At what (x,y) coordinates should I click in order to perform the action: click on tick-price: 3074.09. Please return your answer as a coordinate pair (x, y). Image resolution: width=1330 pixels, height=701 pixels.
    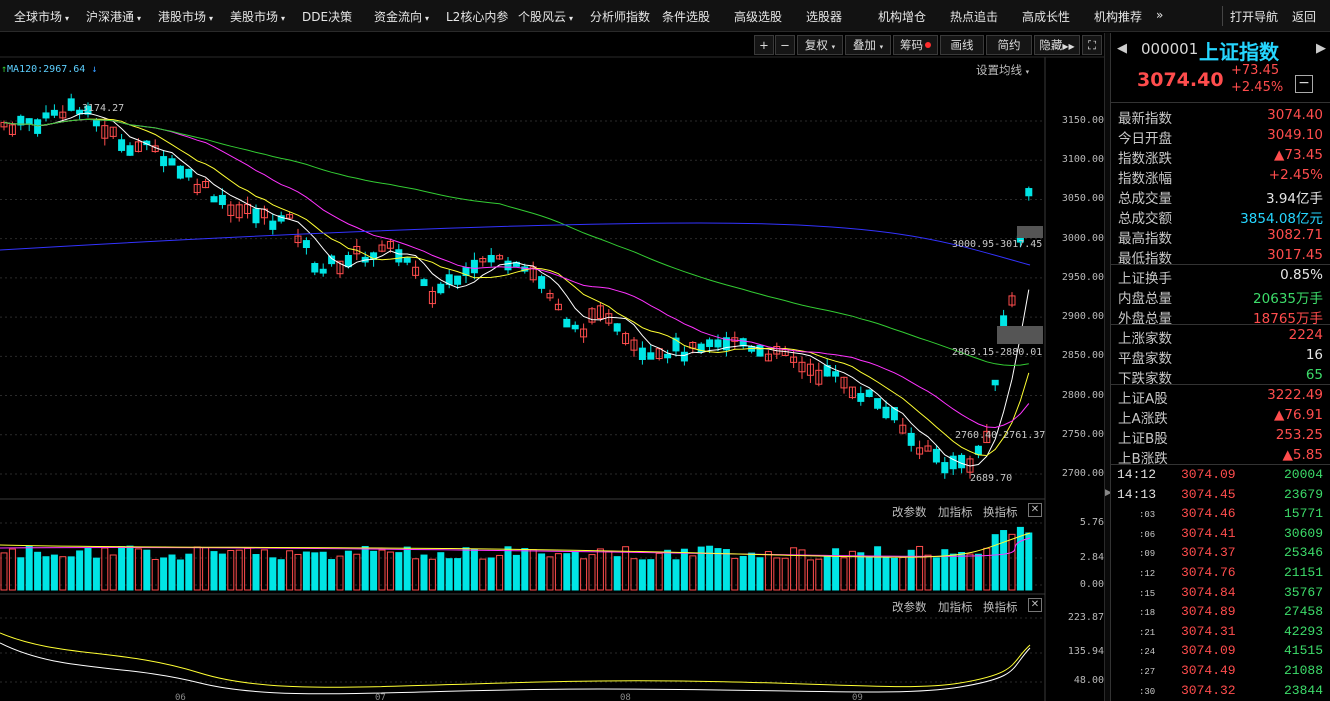
    Looking at the image, I should click on (1208, 651).